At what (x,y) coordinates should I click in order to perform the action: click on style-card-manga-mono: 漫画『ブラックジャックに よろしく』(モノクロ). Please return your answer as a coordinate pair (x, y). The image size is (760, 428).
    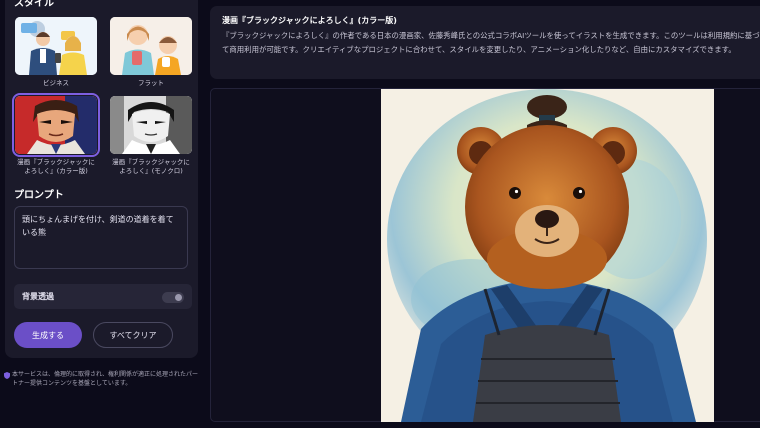
    Looking at the image, I should click on (151, 136).